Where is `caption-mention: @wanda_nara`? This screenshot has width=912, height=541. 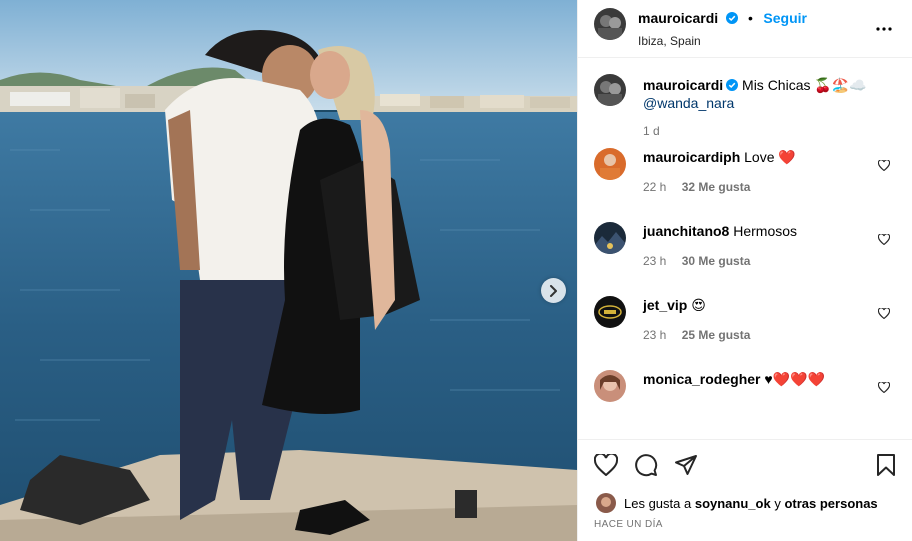
caption-mention: @wanda_nara is located at coordinates (688, 103).